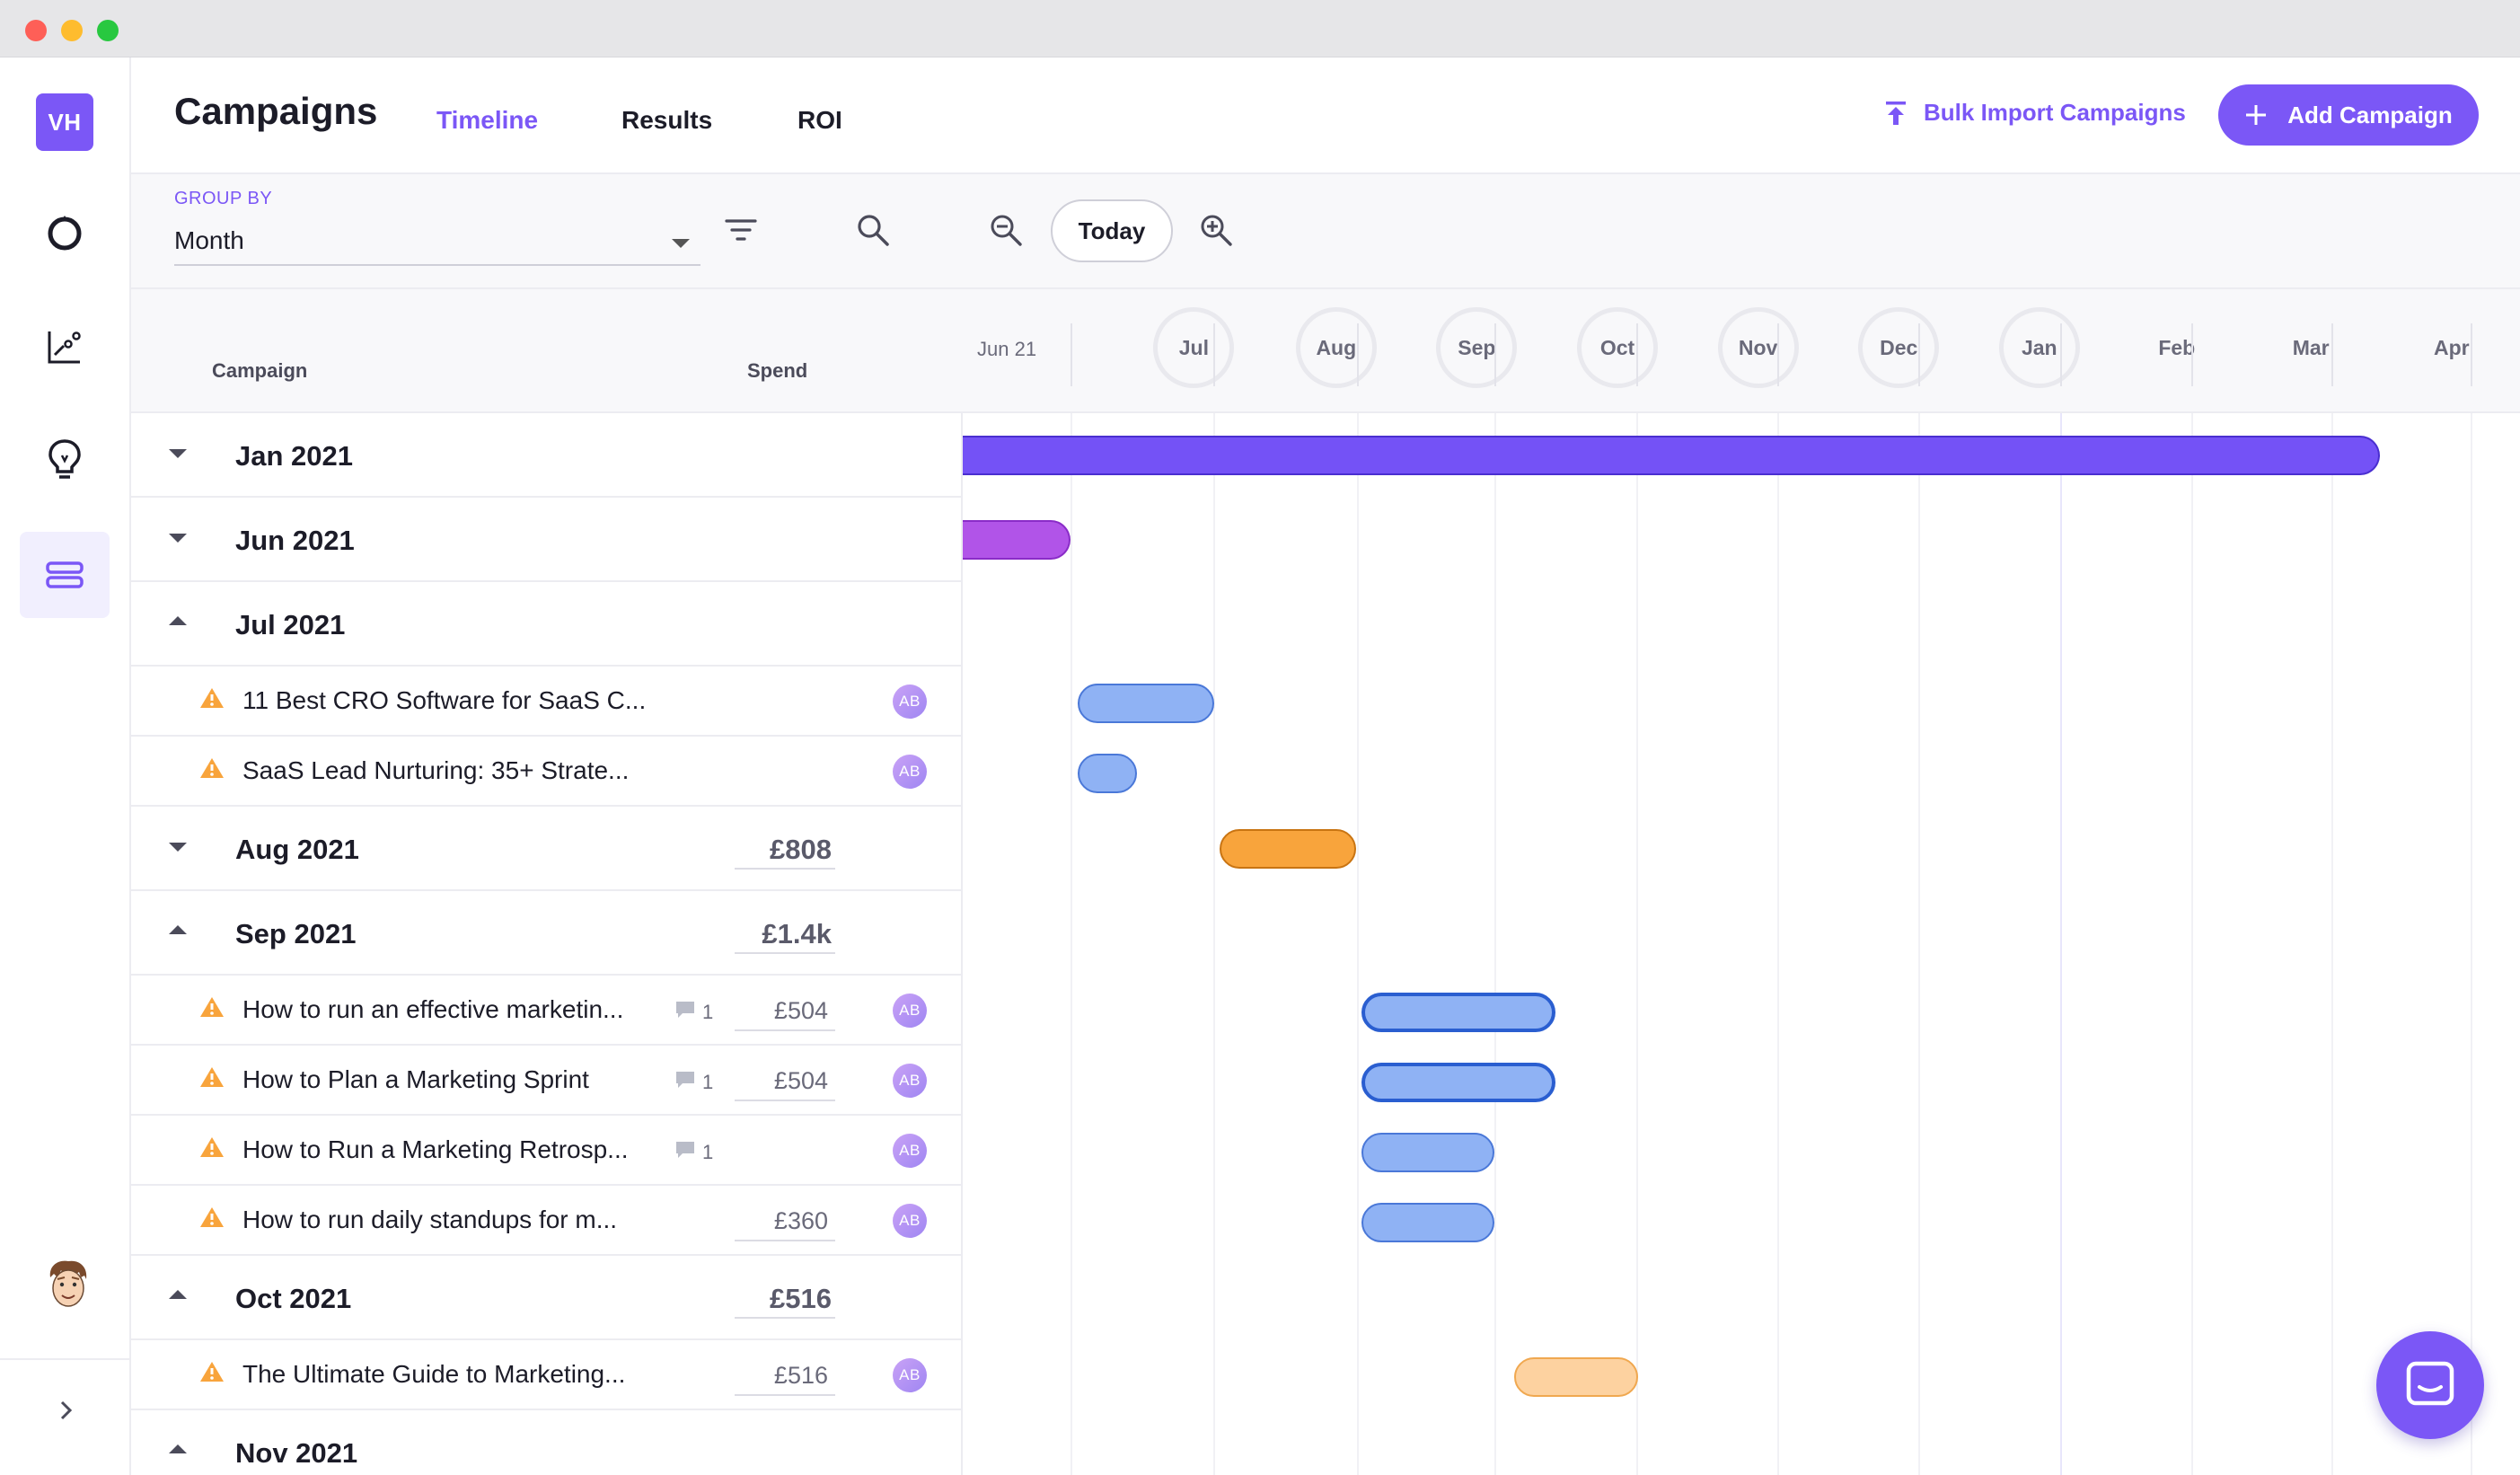 The width and height of the screenshot is (2520, 1475). Describe the element at coordinates (685, 1012) in the screenshot. I see `comment-icon` at that location.